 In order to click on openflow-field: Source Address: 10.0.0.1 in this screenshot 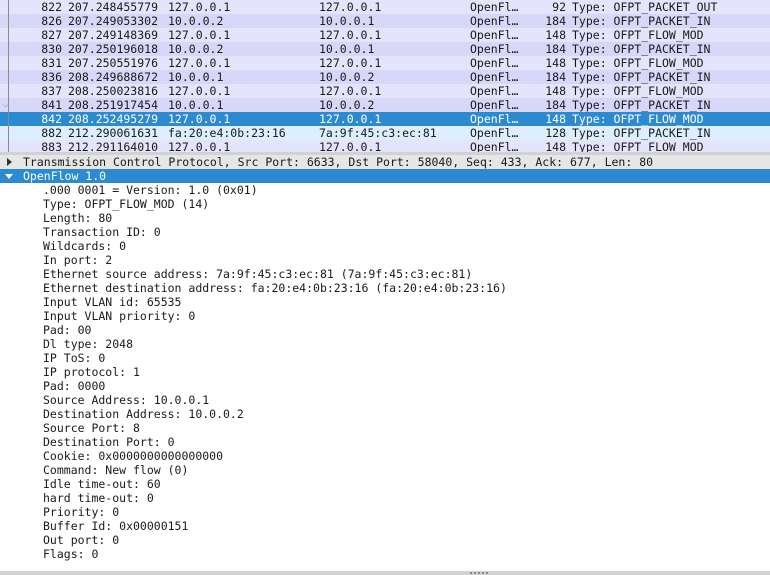, I will do `click(385, 400)`.